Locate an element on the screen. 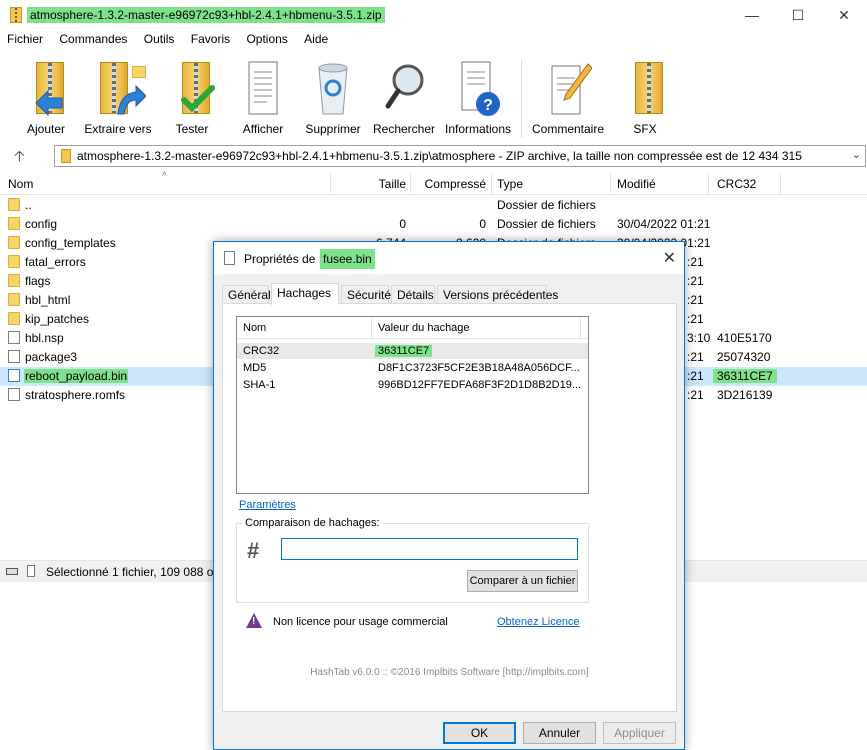  hash-comparison-label: Comparaison de hachages: is located at coordinates (312, 523).